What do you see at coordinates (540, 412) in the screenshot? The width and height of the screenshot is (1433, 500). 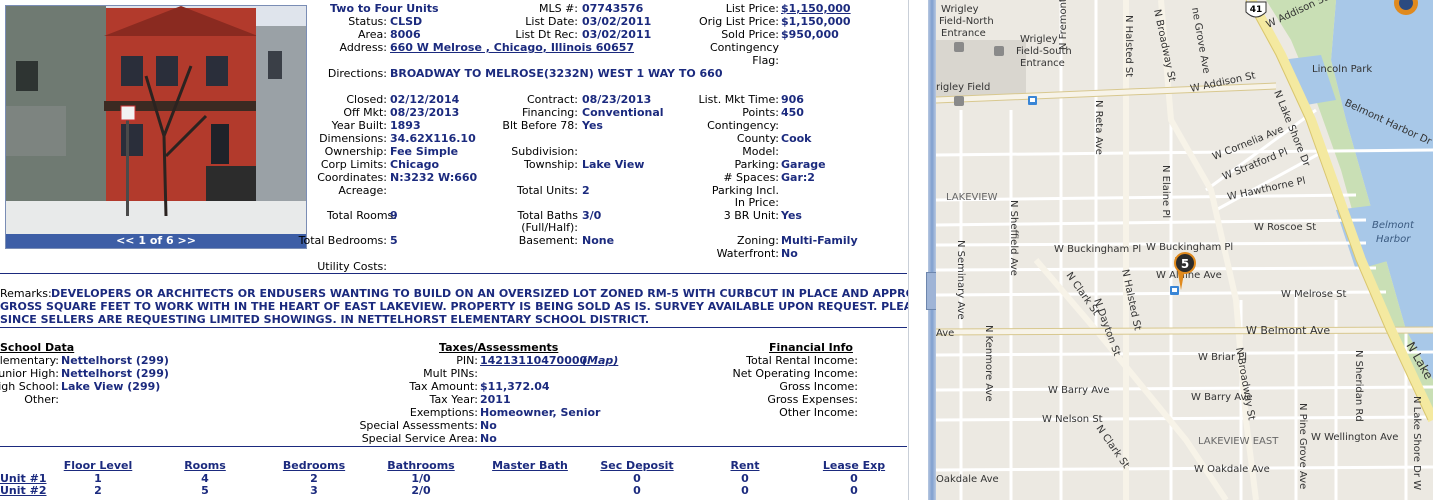 I see `exemptions-value: Homeowner, Senior` at bounding box center [540, 412].